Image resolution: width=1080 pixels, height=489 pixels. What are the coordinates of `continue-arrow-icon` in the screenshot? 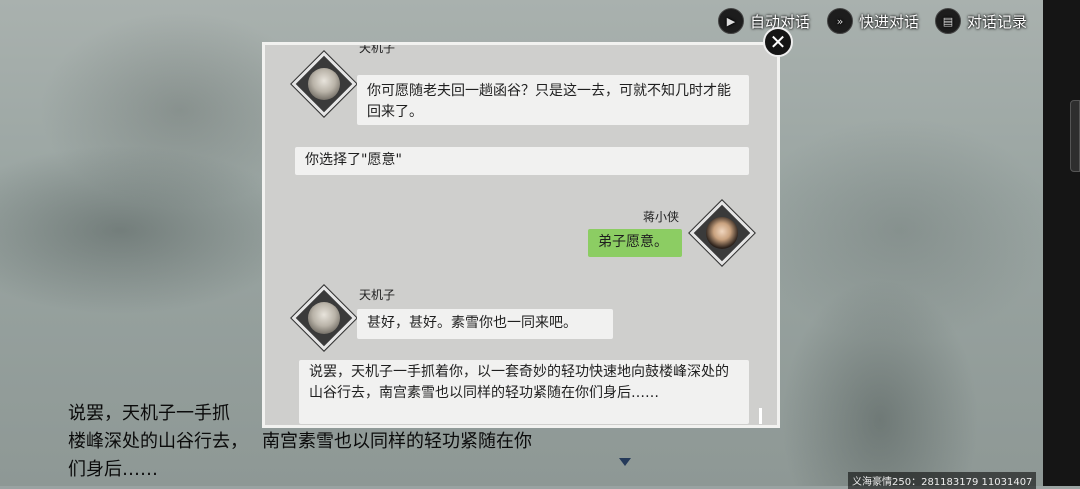 It's located at (625, 462).